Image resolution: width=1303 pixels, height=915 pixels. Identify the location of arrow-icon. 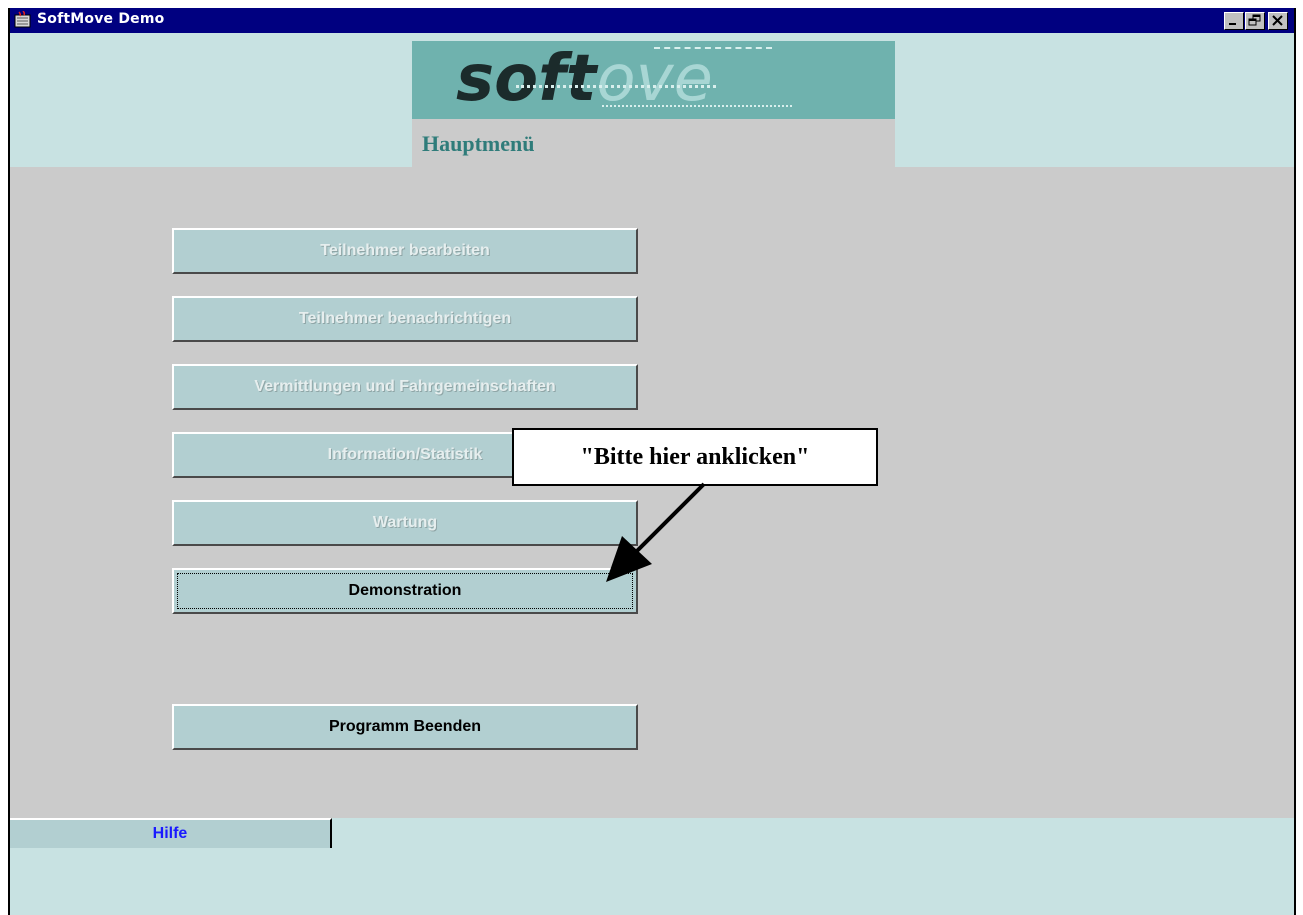
(656, 532).